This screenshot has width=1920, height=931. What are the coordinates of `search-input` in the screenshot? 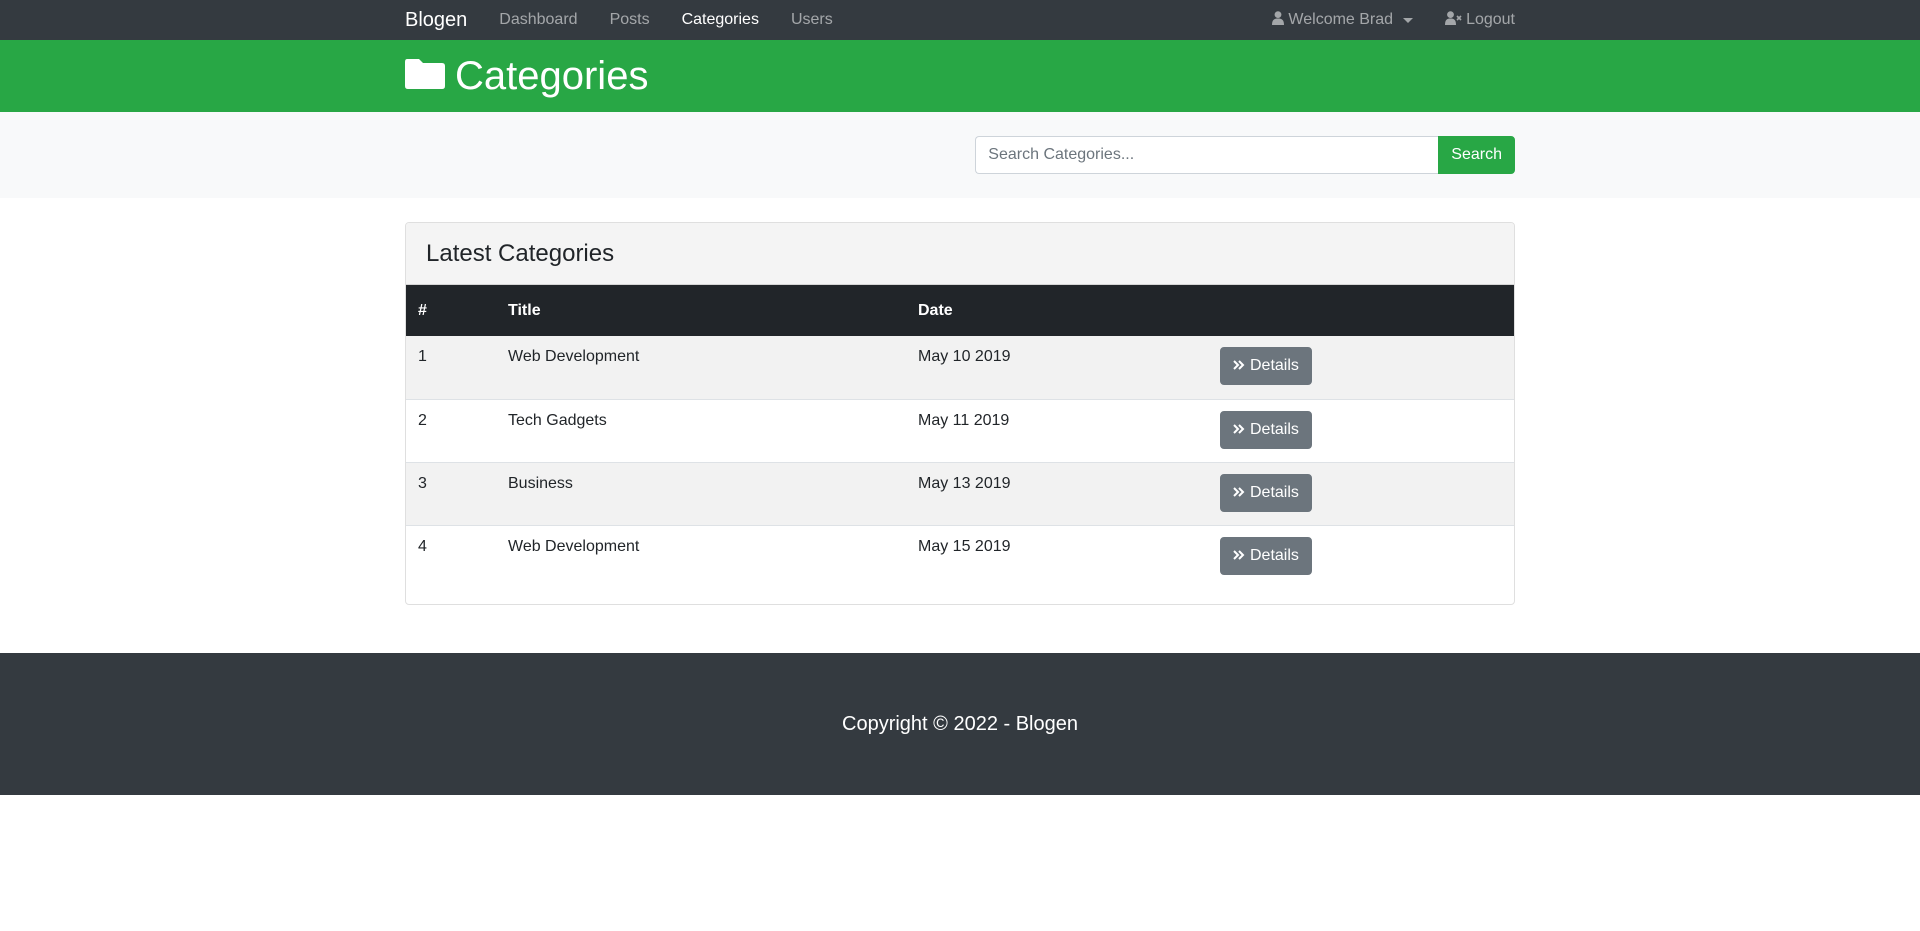 It's located at (1207, 155).